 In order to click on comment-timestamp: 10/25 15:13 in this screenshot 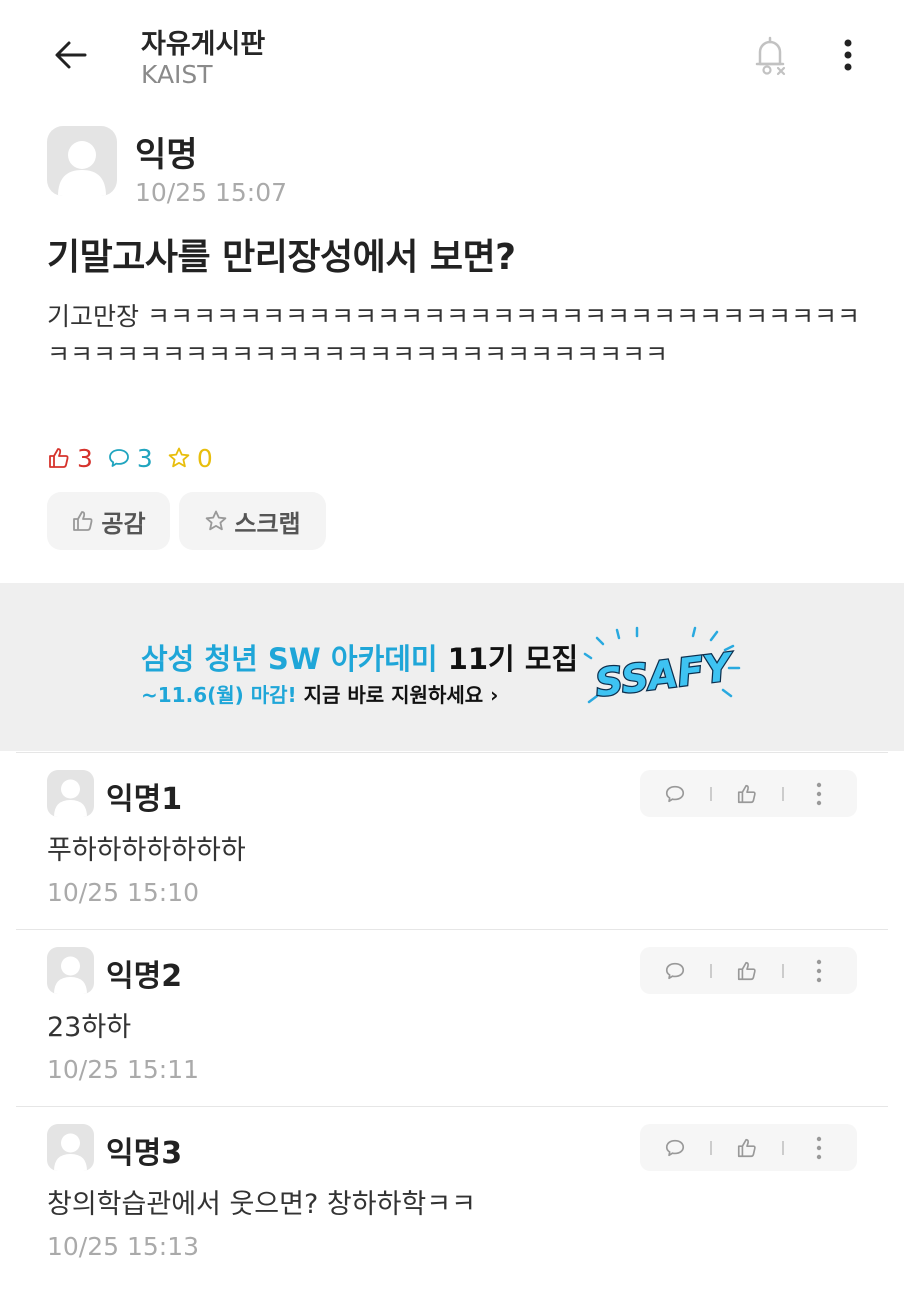, I will do `click(123, 1246)`.